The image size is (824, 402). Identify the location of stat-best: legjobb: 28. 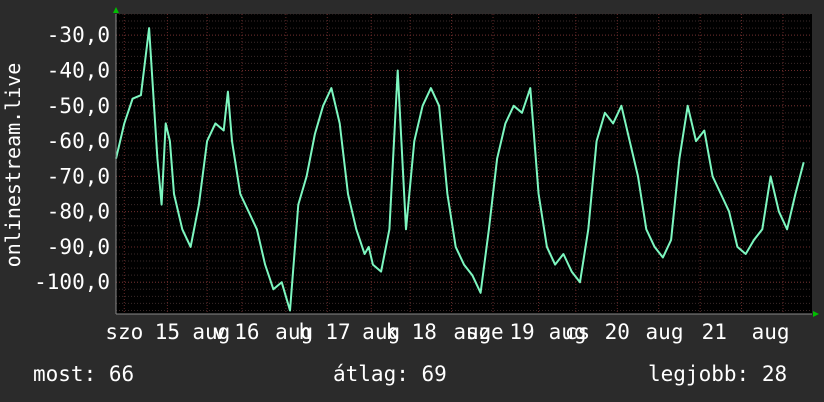
(717, 374).